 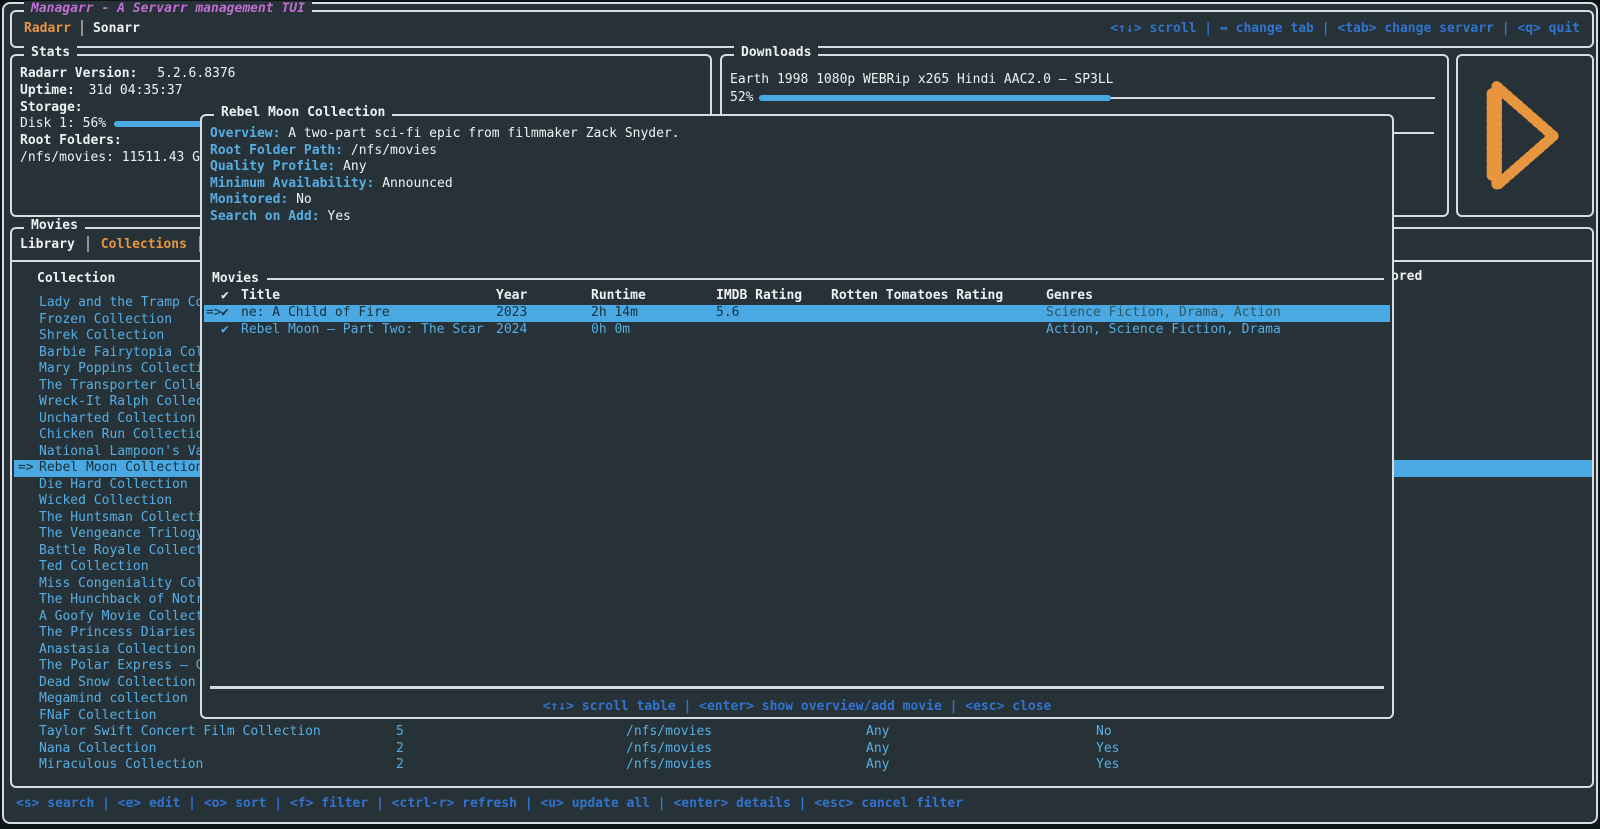 What do you see at coordinates (303, 112) in the screenshot?
I see `modal-title: Rebel Moon Collection` at bounding box center [303, 112].